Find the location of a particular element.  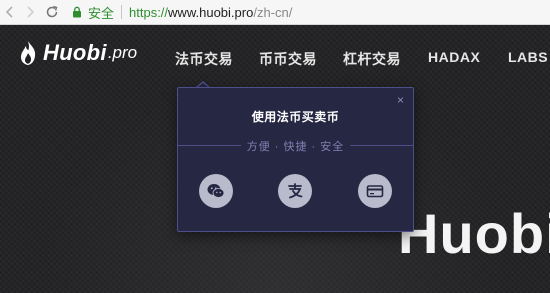

url-path: /zh-cn/ is located at coordinates (273, 12).